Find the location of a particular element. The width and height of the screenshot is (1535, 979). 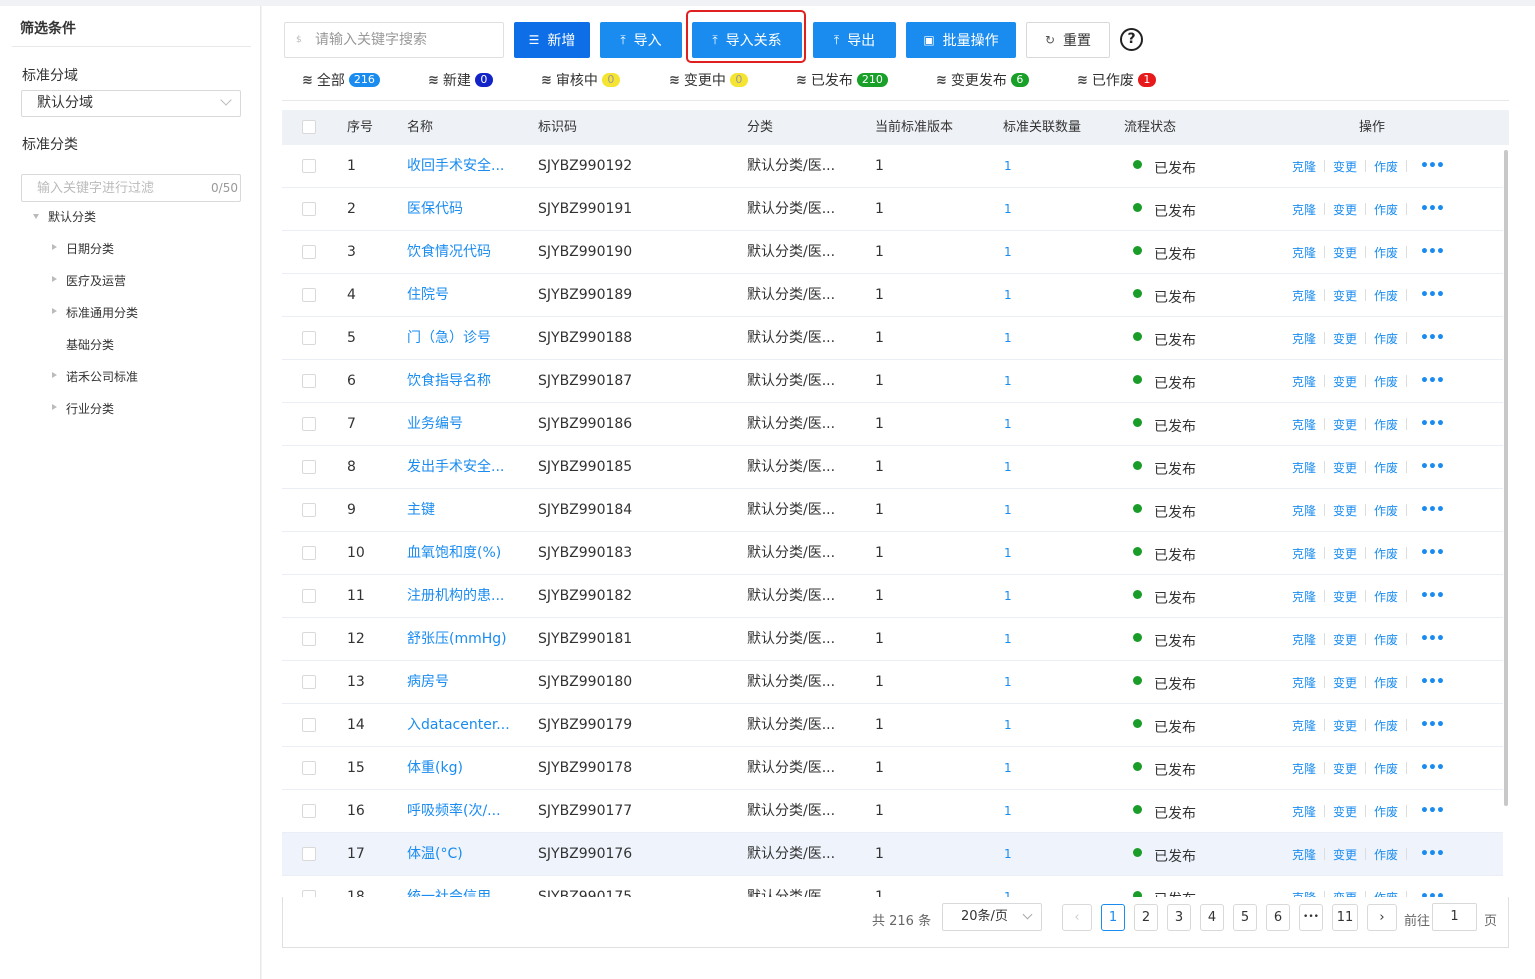

tab-voided: ≋ 已作废 1 is located at coordinates (1116, 80).